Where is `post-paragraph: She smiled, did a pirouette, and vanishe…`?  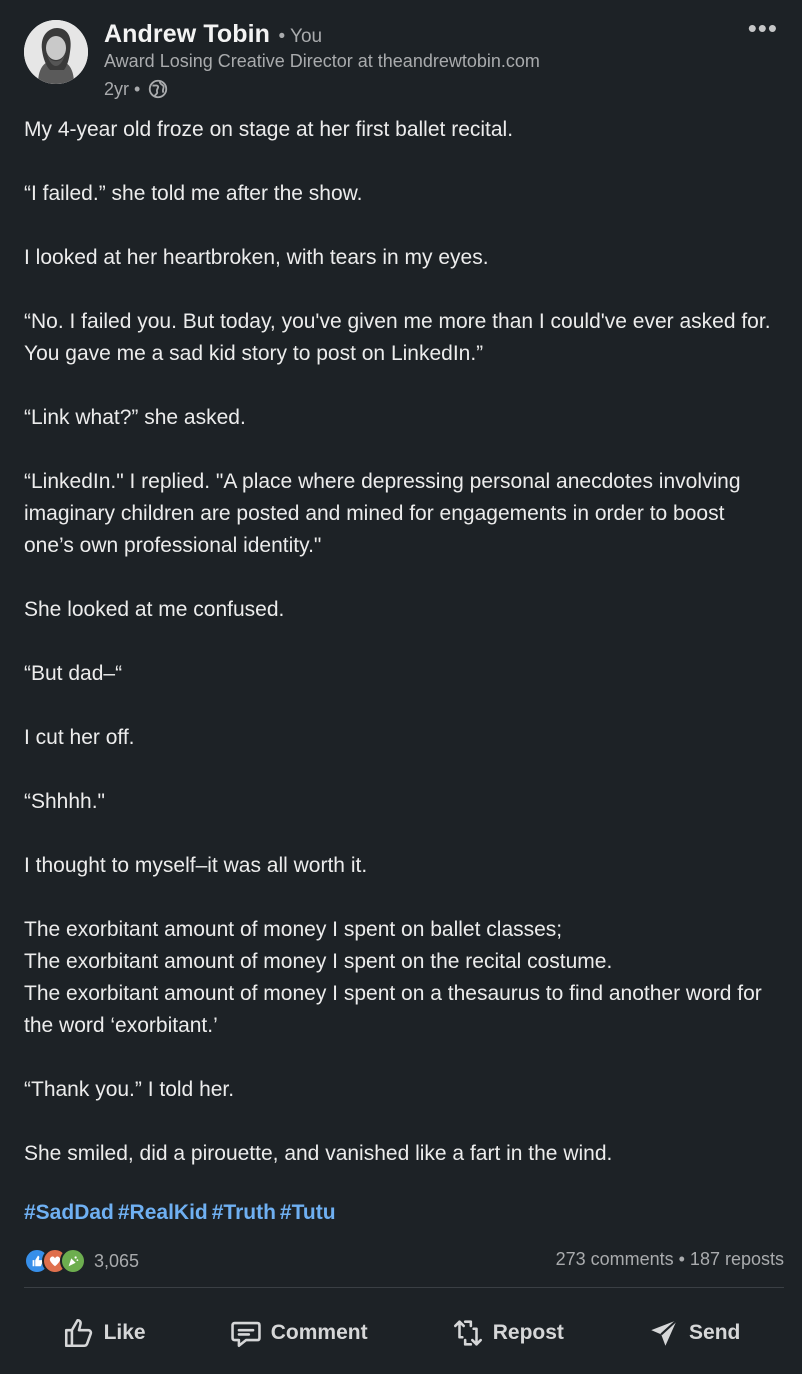
post-paragraph: She smiled, did a pirouette, and vanishe… is located at coordinates (399, 1154).